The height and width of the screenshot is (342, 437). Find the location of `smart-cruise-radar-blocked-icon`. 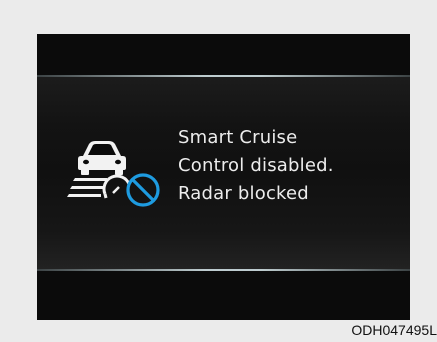

smart-cruise-radar-blocked-icon is located at coordinates (116, 172).